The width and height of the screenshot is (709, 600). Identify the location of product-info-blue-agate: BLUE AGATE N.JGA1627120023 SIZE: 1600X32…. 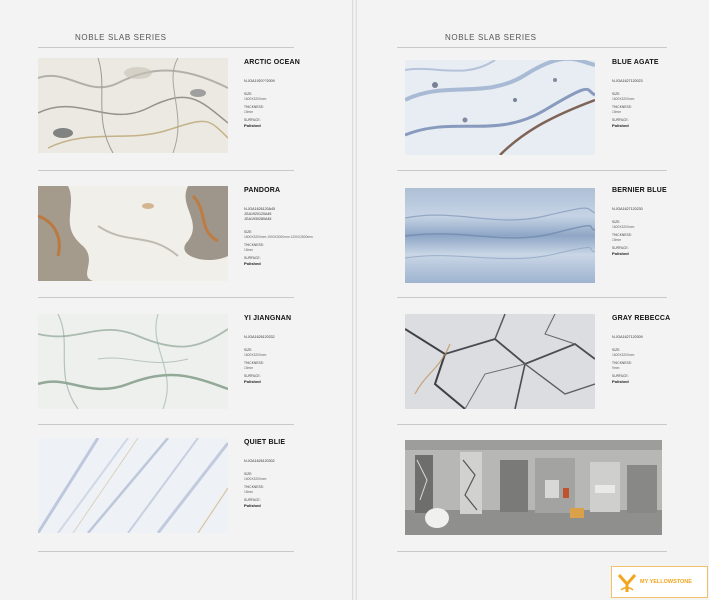
(659, 93).